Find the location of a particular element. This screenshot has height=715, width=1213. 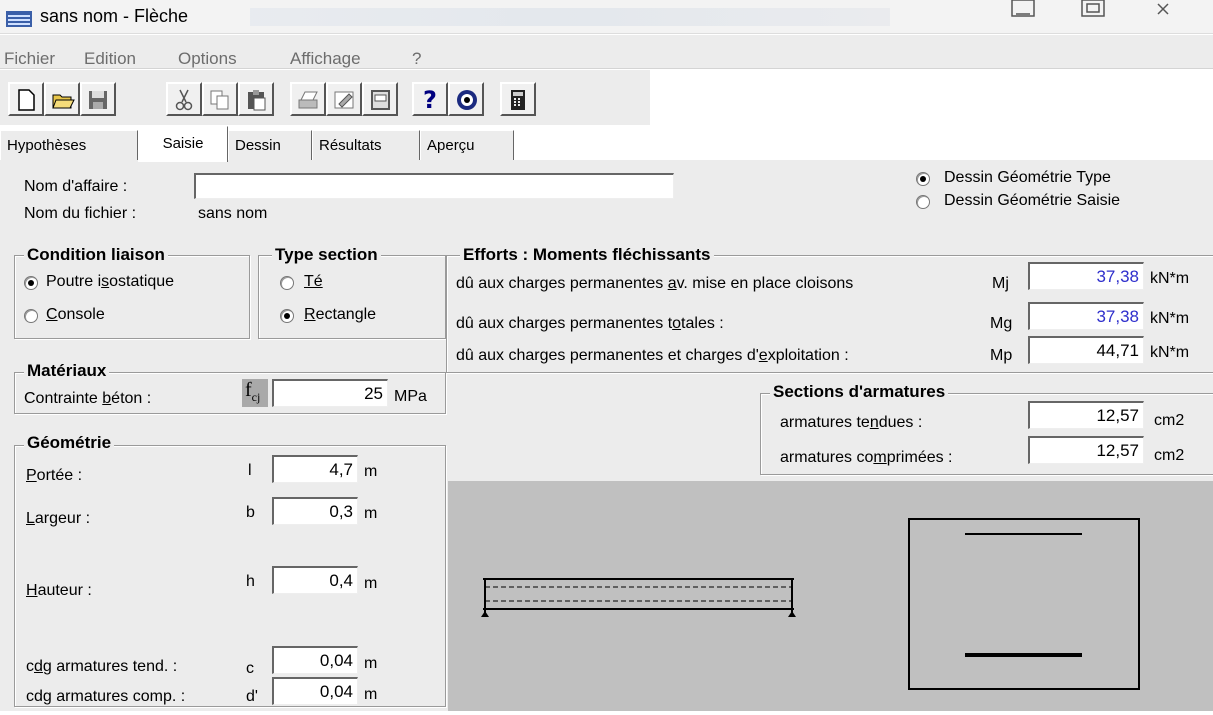

te-label: Té is located at coordinates (313, 282).